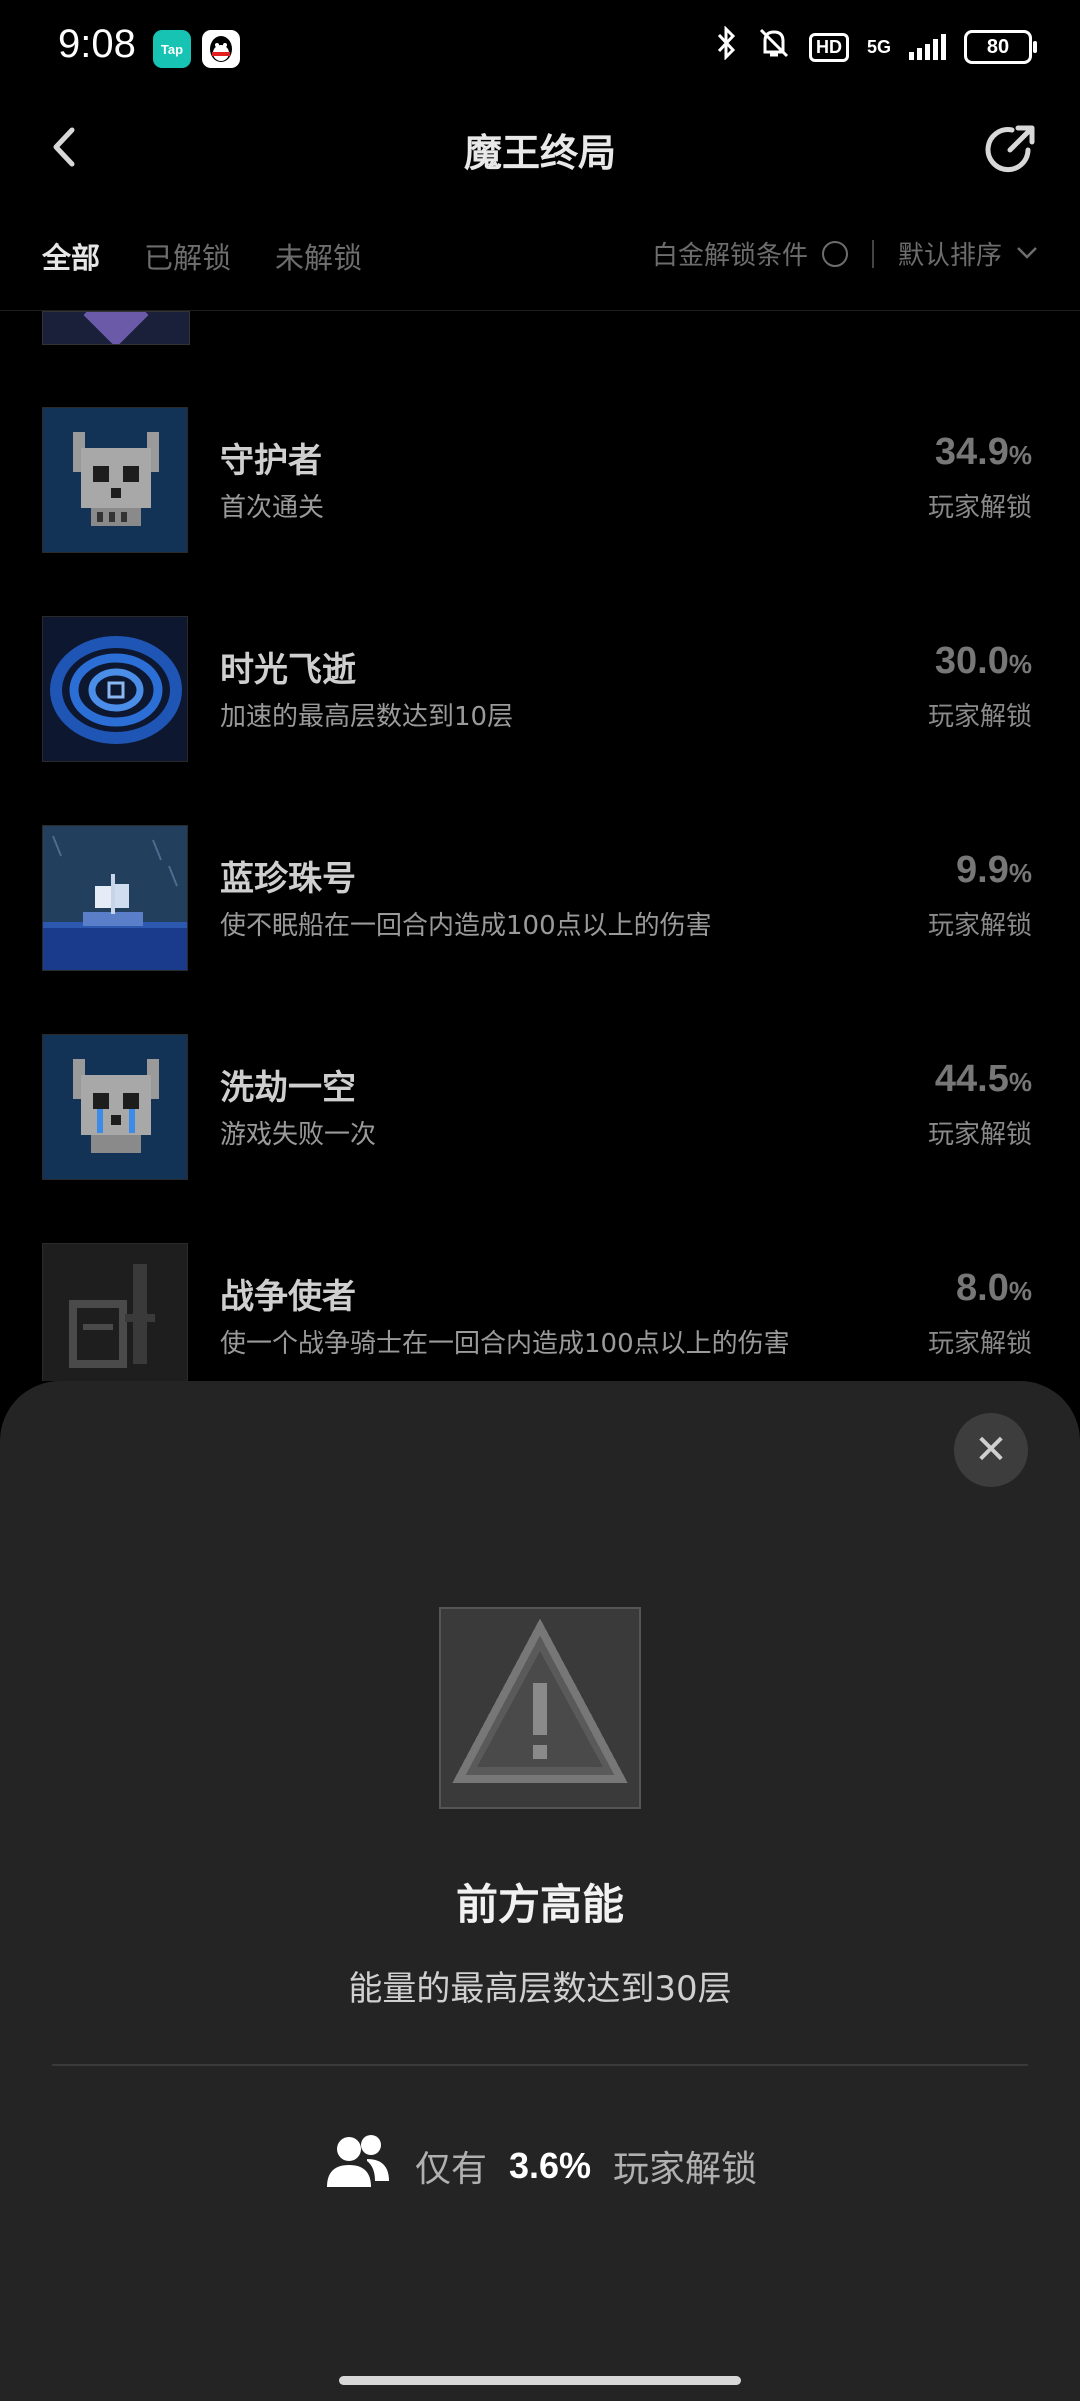 This screenshot has width=1080, height=2401. I want to click on crying-skull-icon, so click(115, 1107).